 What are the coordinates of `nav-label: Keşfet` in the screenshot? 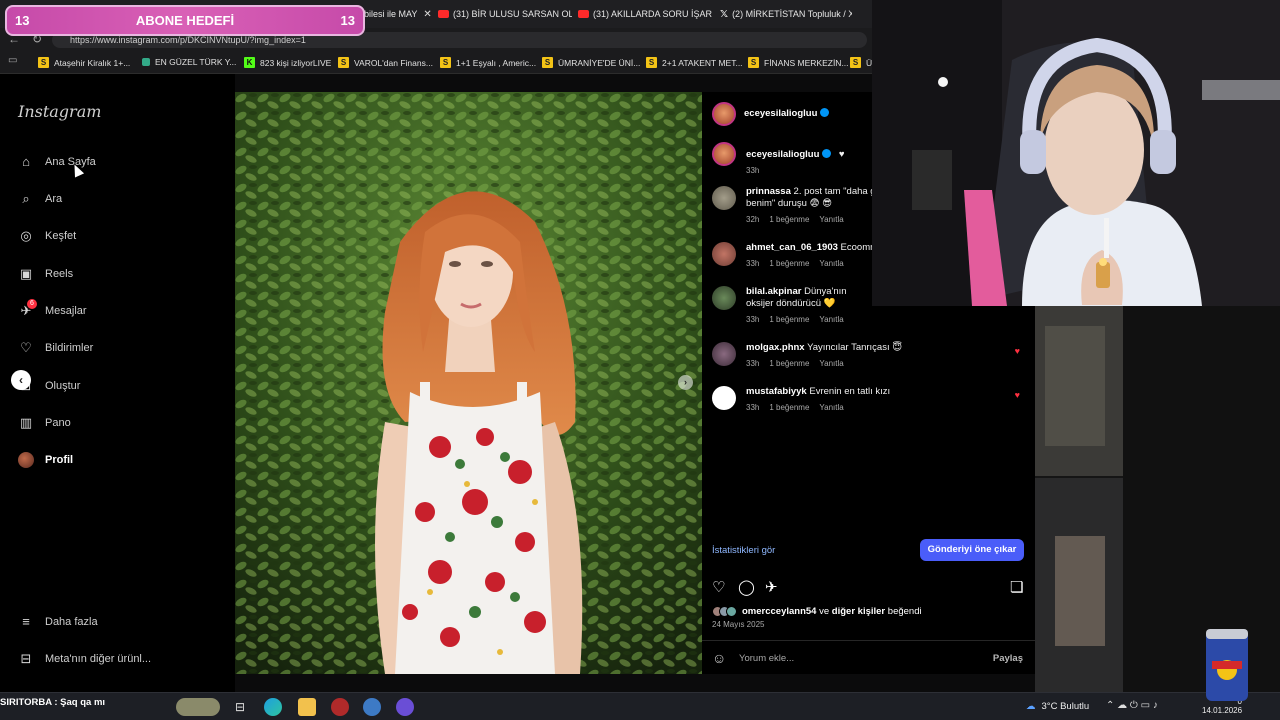 It's located at (61, 236).